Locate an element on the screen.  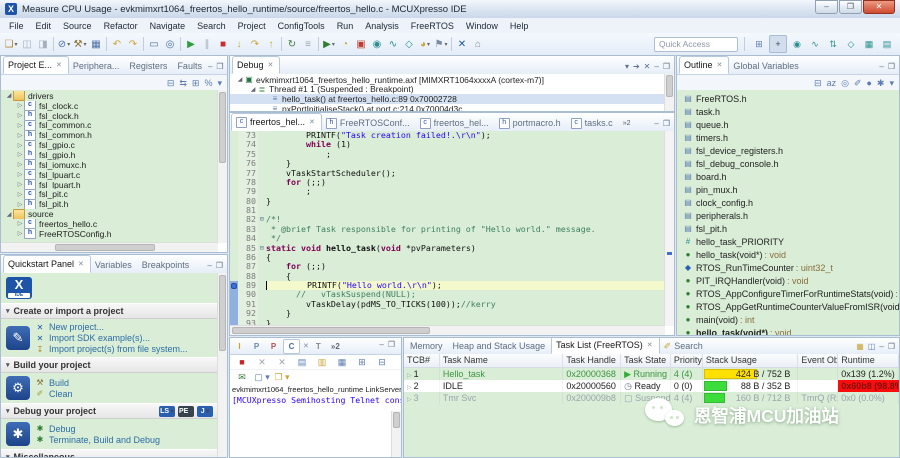
search-button: ◎ is located at coordinates (170, 44).